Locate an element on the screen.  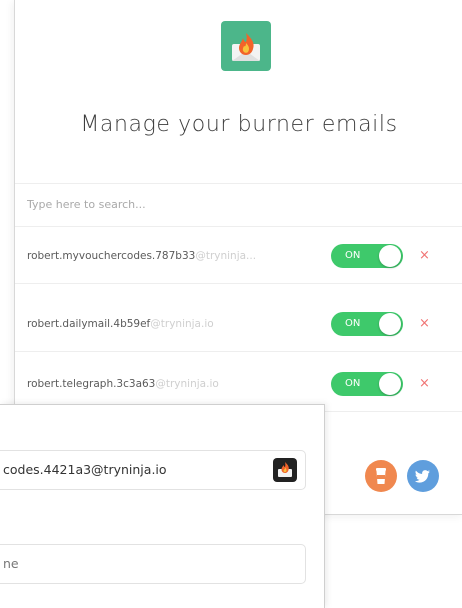
name-field-value: ne is located at coordinates (11, 563).